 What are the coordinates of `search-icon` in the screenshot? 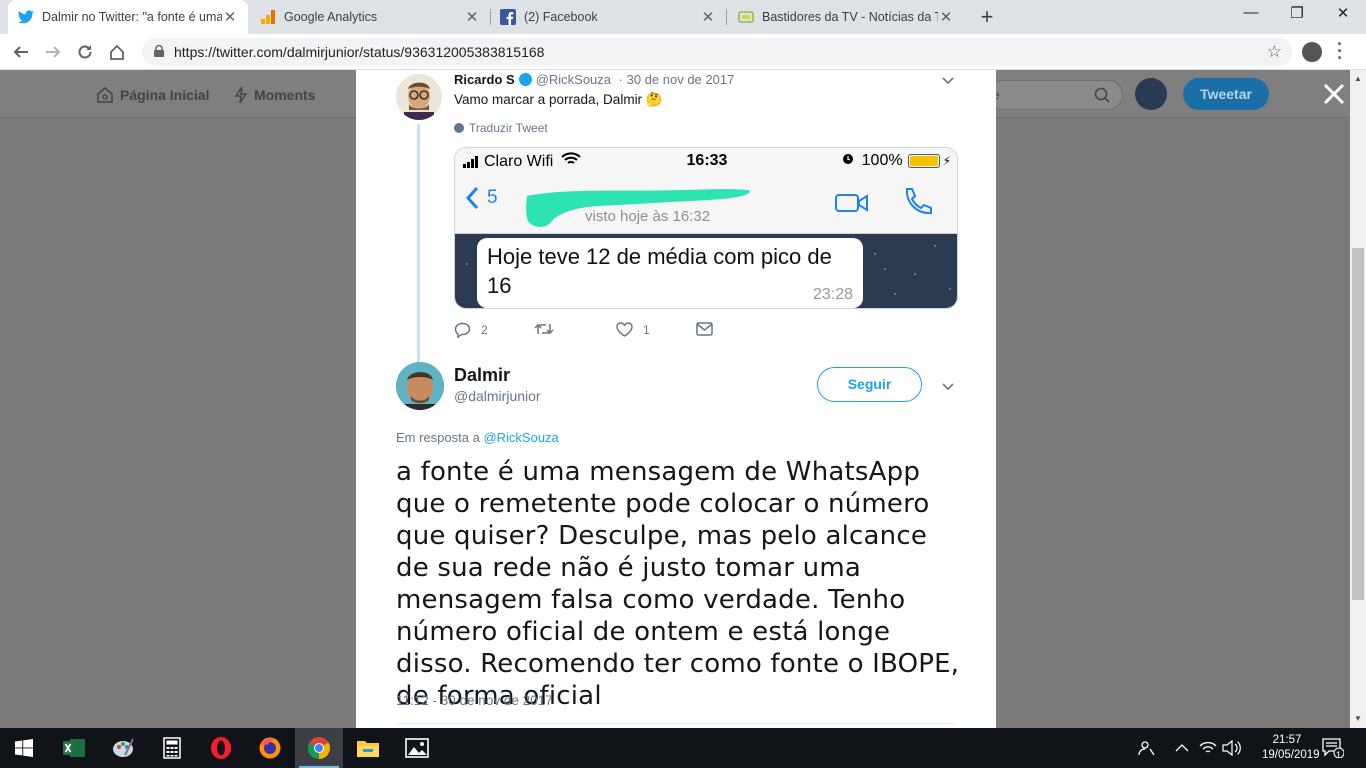 It's located at (1102, 96).